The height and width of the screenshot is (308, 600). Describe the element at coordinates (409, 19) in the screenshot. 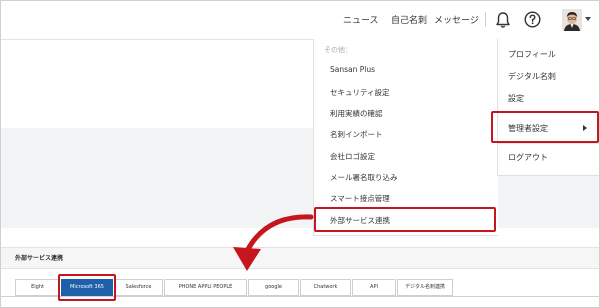

I see `nav-my-card-link: 自己名刺` at that location.